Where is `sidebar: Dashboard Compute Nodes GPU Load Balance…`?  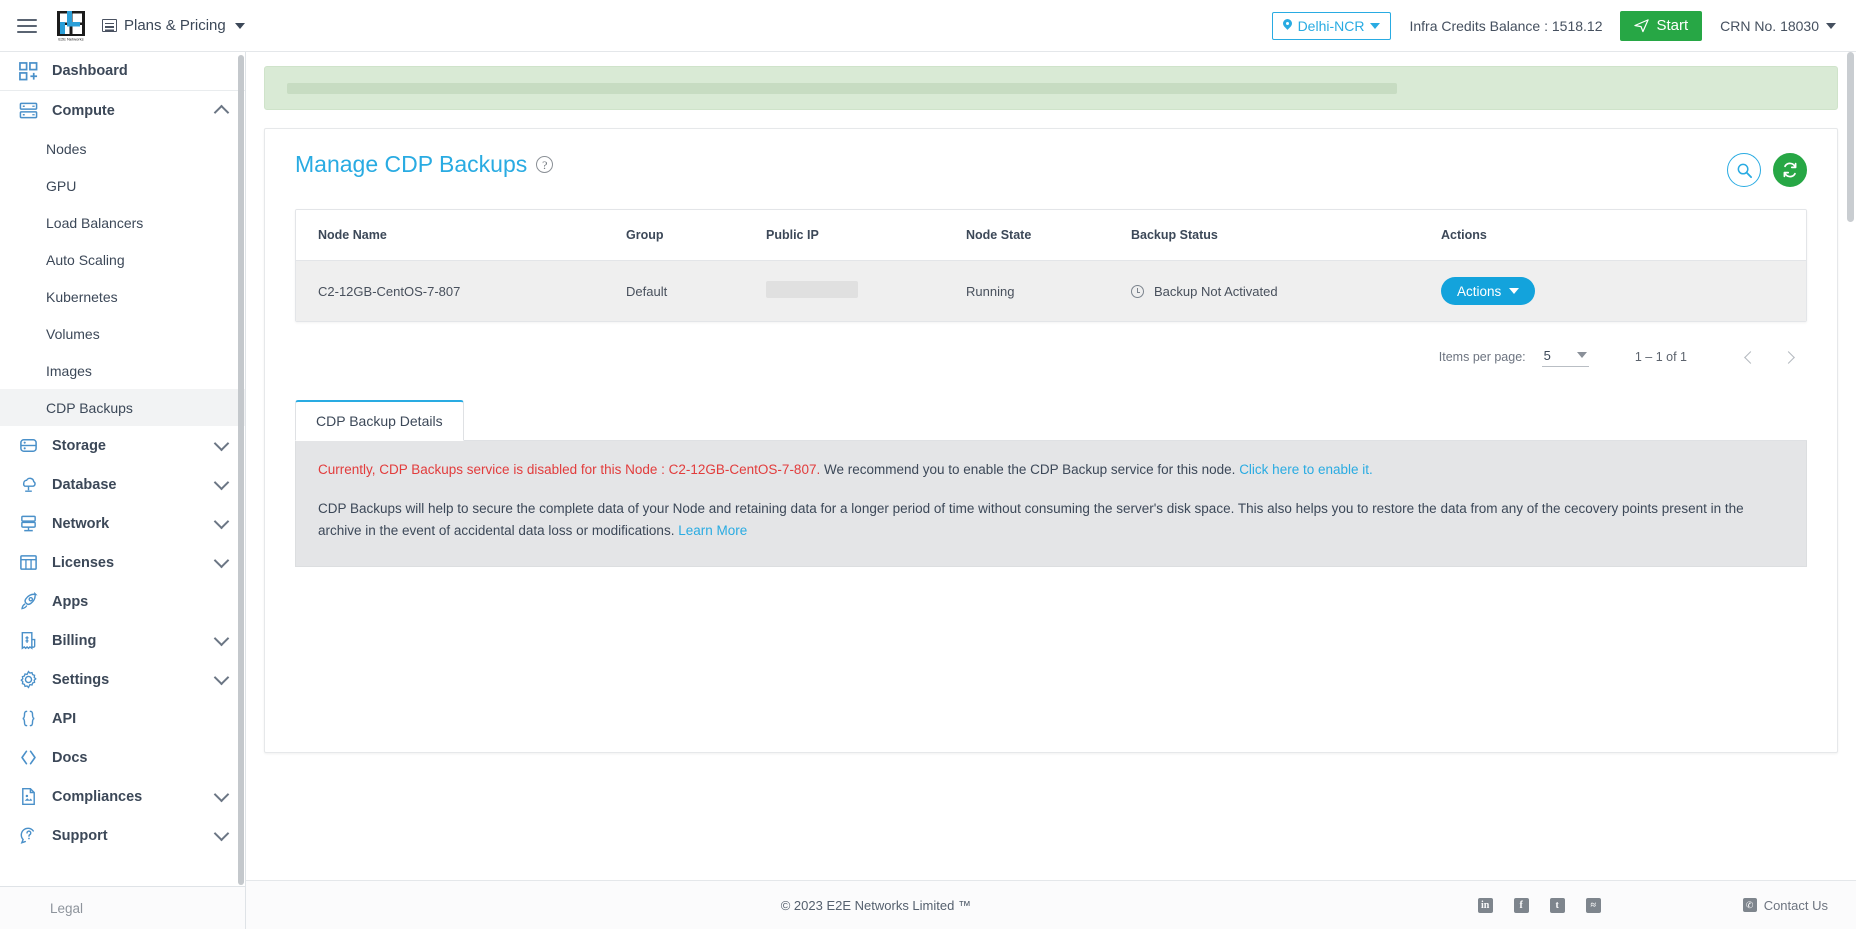 sidebar: Dashboard Compute Nodes GPU Load Balance… is located at coordinates (123, 490).